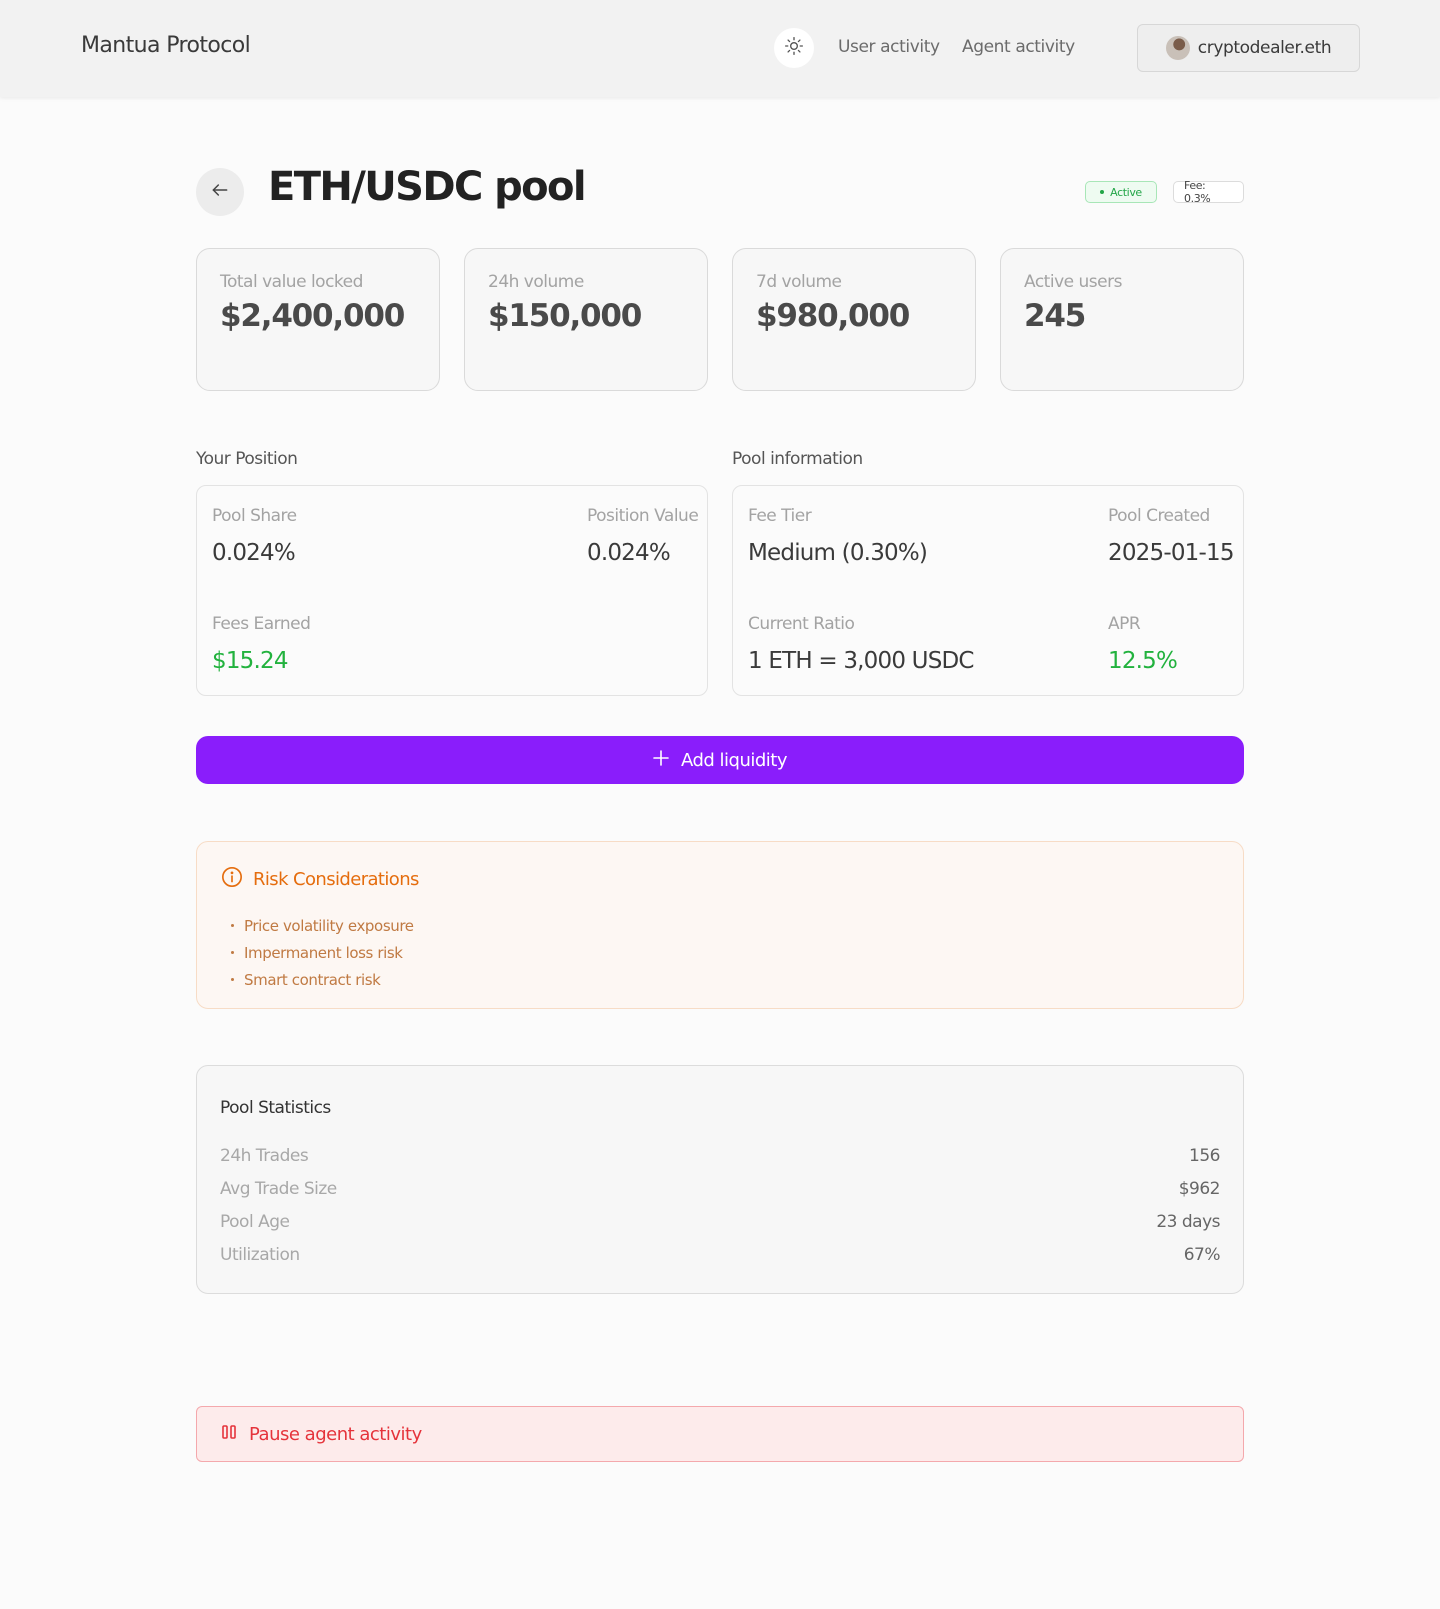 This screenshot has height=1609, width=1440. What do you see at coordinates (336, 879) in the screenshot?
I see `risk-title-label: Risk Considerations` at bounding box center [336, 879].